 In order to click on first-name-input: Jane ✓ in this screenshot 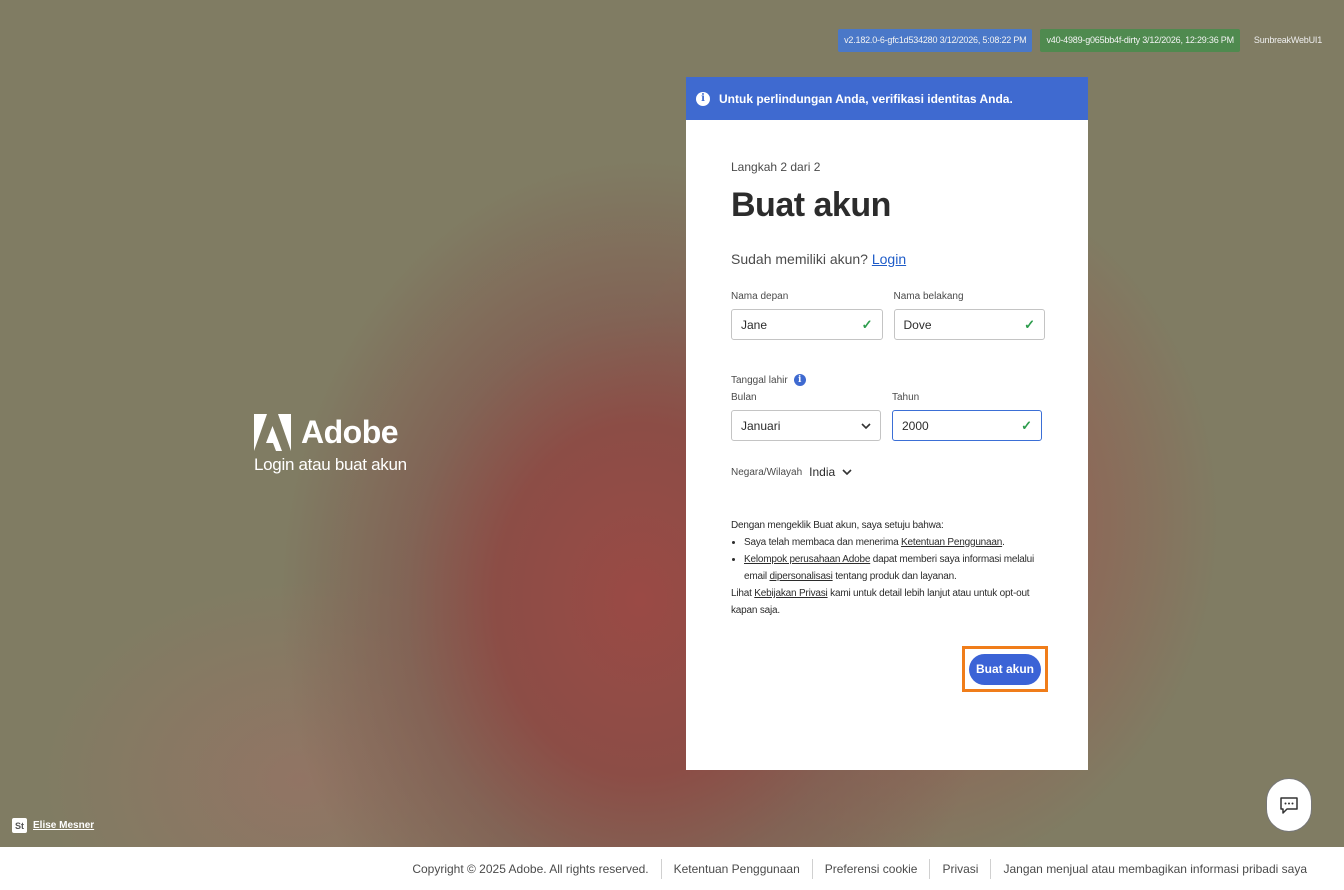, I will do `click(807, 324)`.